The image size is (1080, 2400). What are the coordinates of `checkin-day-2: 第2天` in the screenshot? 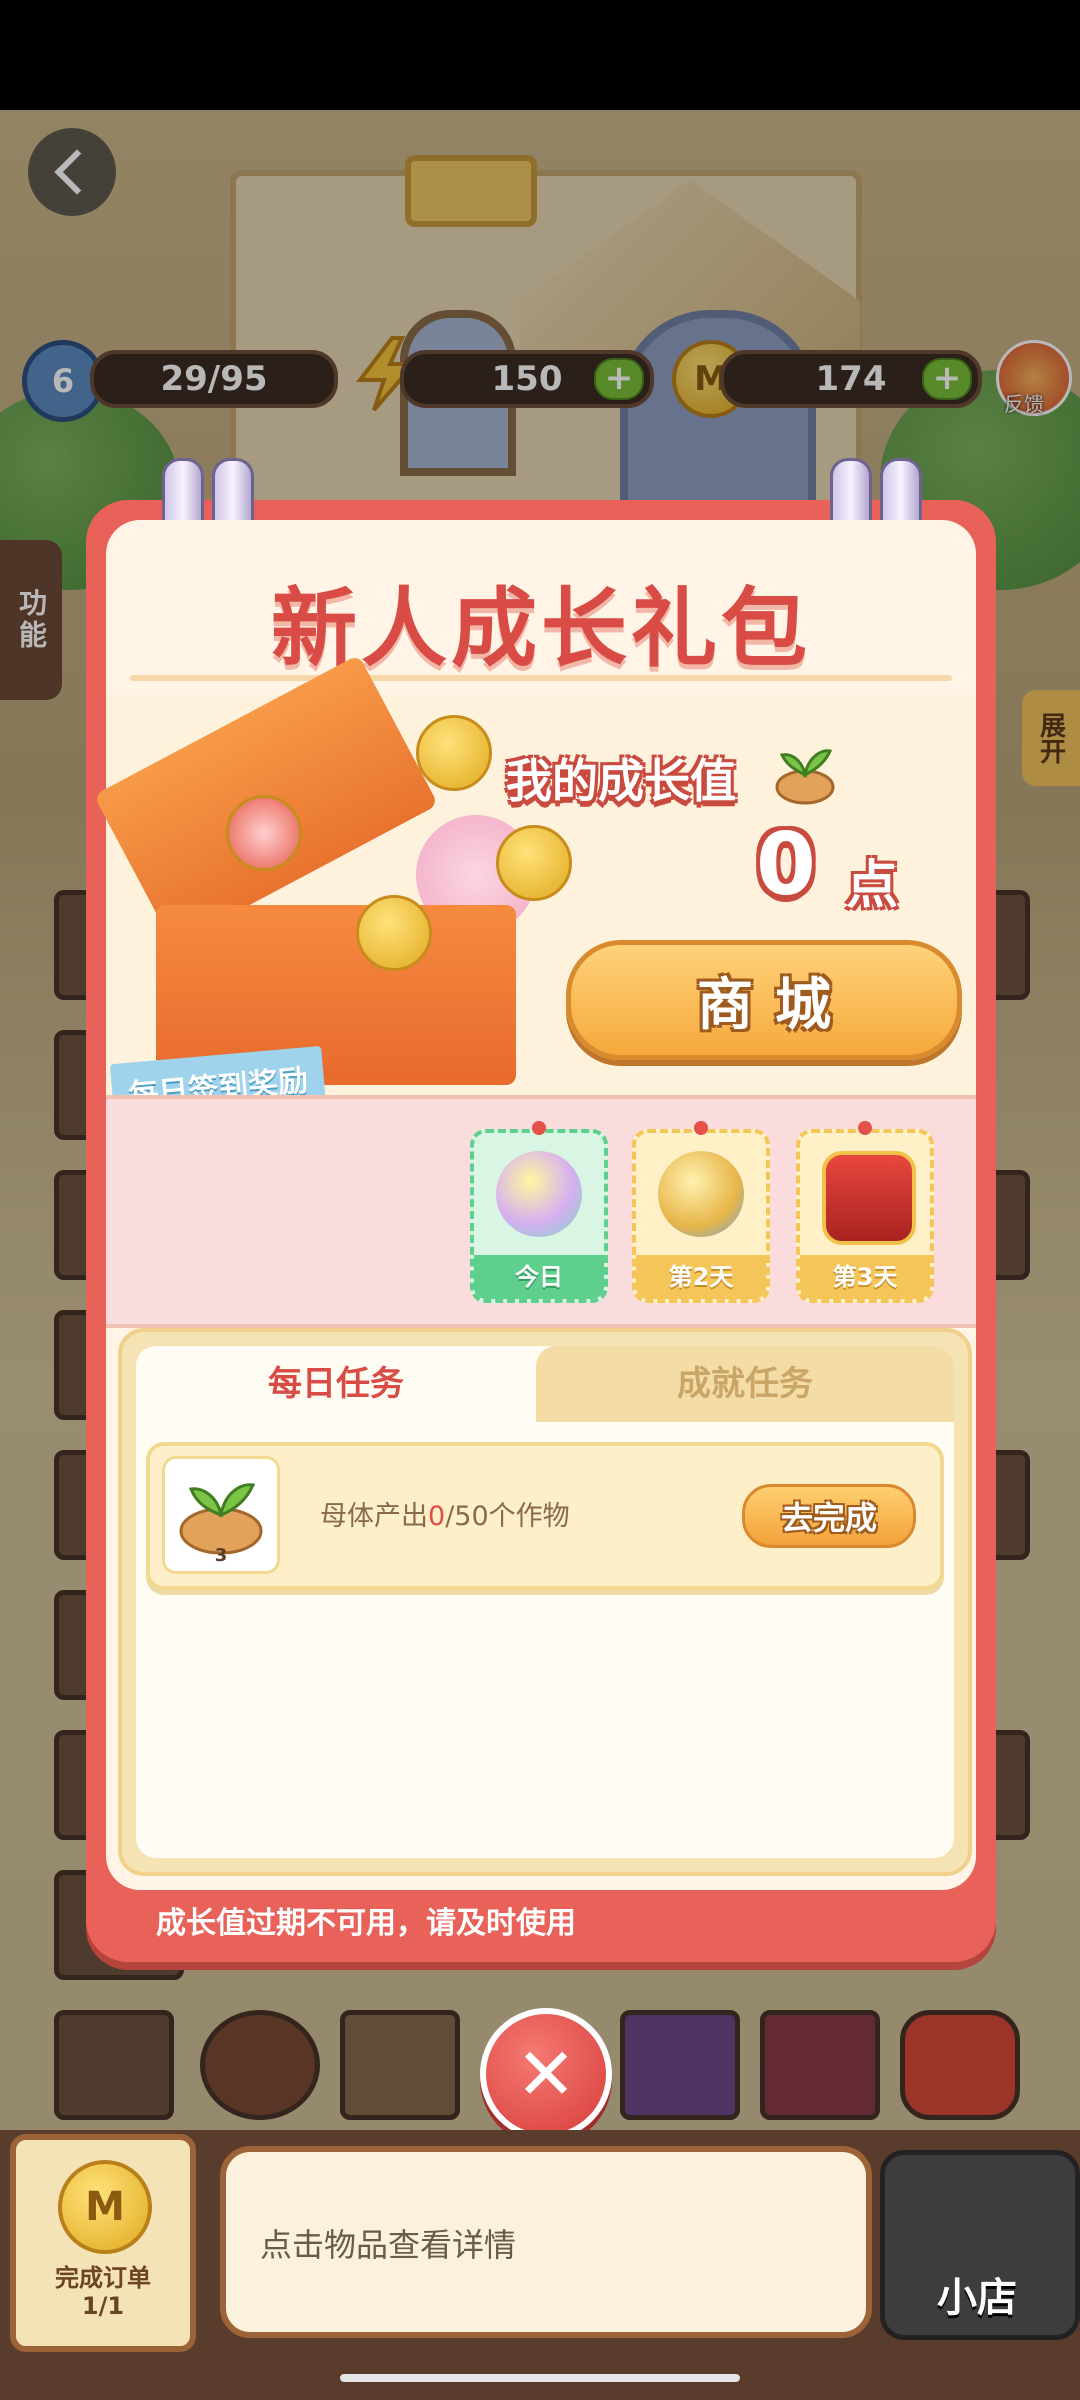 It's located at (701, 1212).